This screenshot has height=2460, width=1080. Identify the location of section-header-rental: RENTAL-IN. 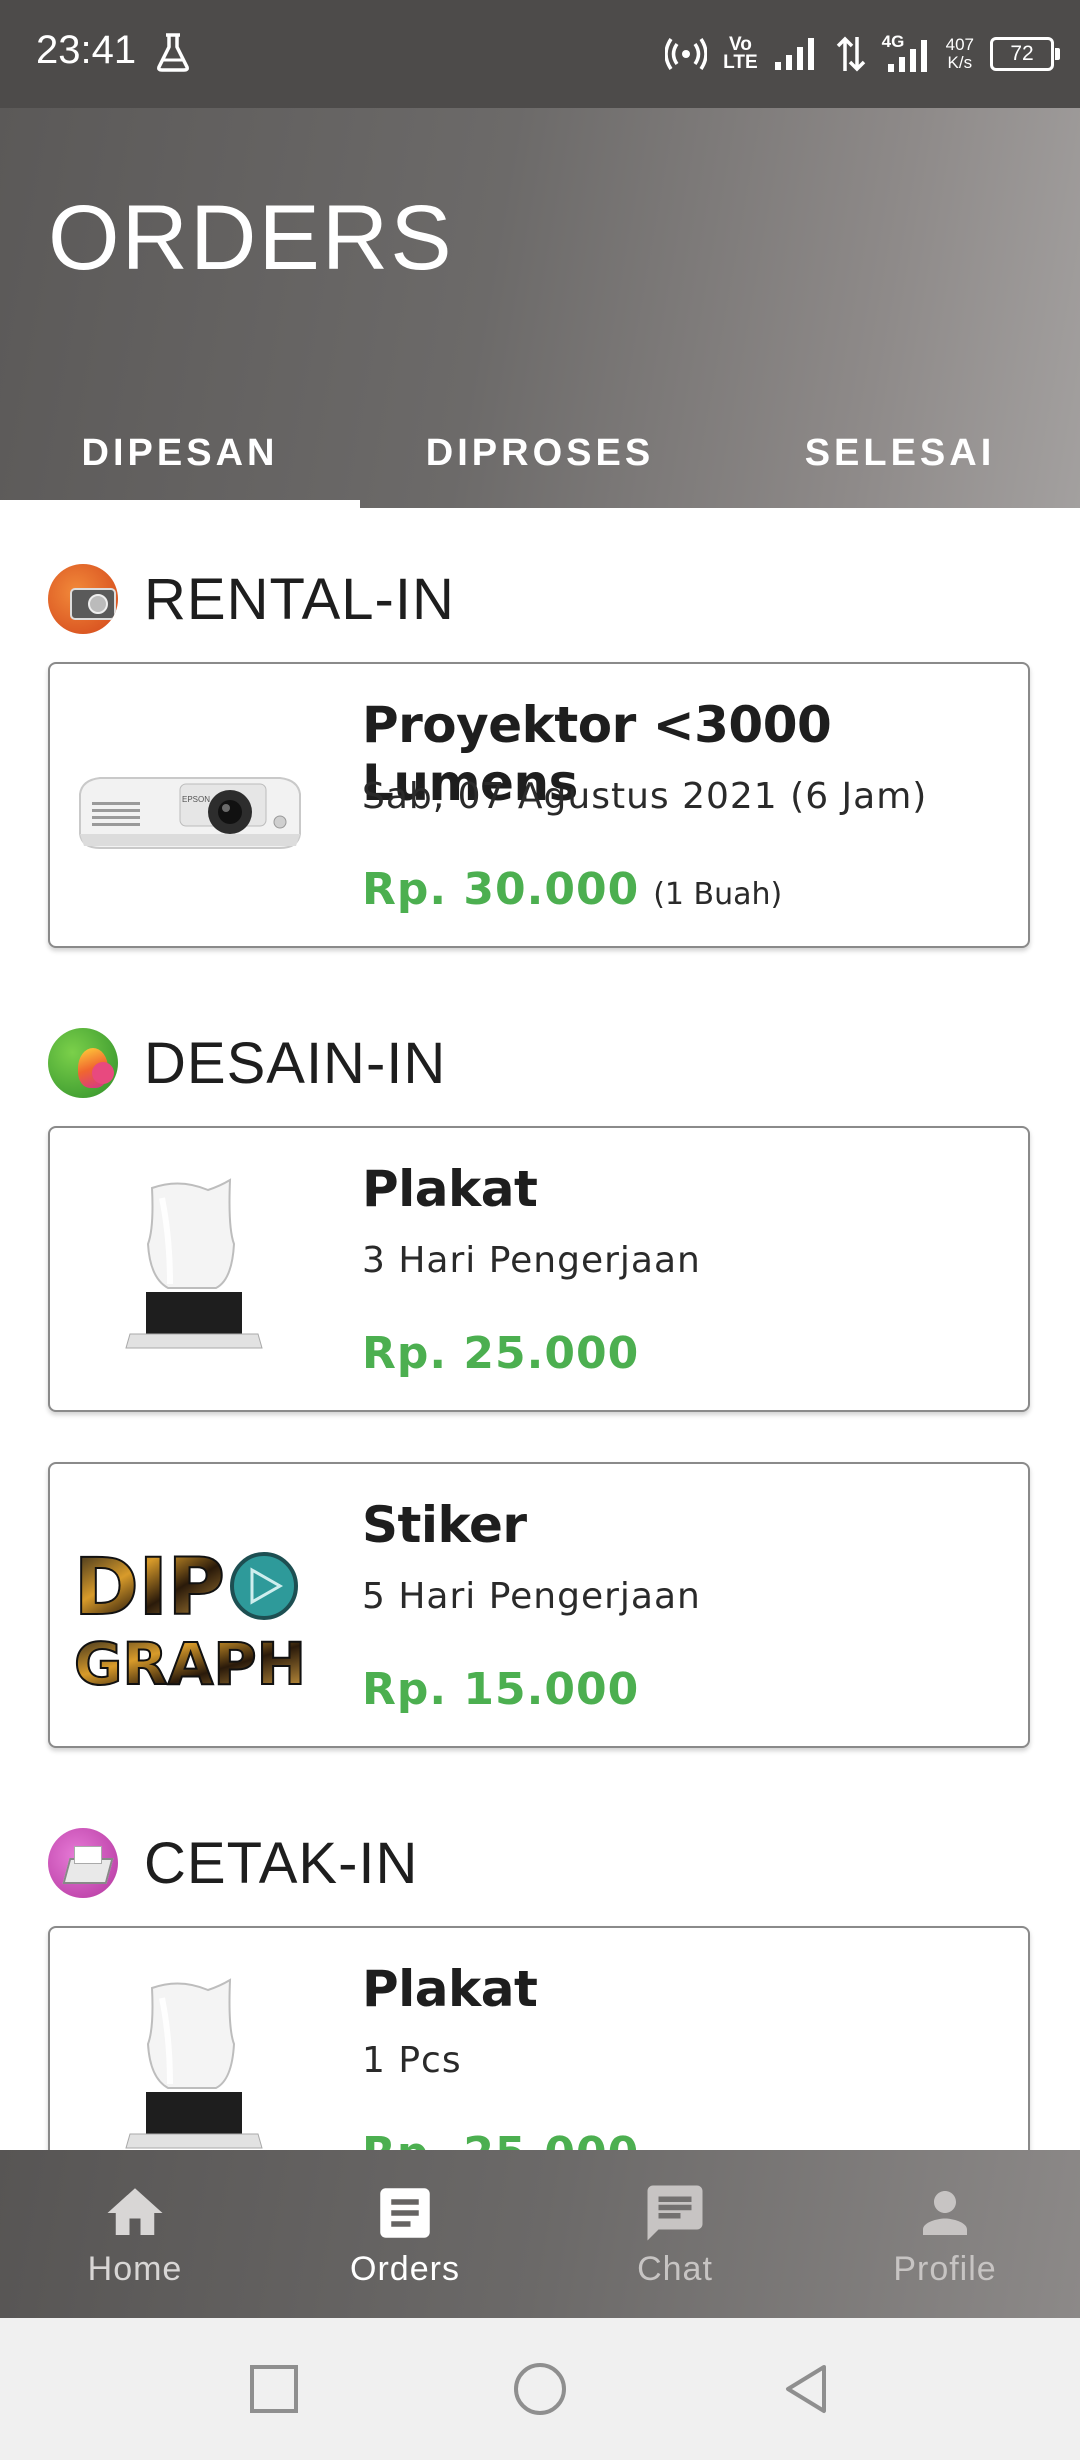
(251, 599).